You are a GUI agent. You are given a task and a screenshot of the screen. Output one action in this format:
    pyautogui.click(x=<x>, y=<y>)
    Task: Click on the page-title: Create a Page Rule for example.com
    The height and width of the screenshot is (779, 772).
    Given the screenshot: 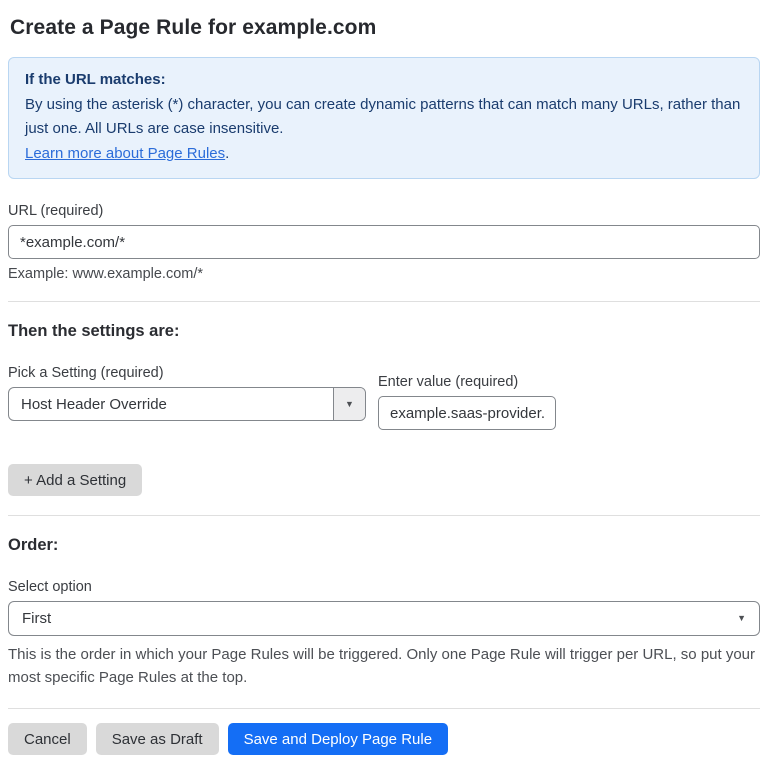 What is the action you would take?
    pyautogui.click(x=193, y=27)
    